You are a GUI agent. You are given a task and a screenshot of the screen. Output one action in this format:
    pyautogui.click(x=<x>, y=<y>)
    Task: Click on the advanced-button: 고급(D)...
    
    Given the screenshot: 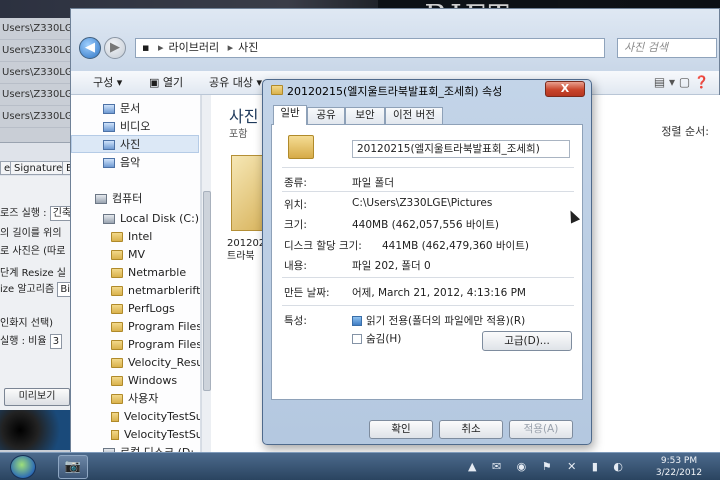 What is the action you would take?
    pyautogui.click(x=527, y=341)
    